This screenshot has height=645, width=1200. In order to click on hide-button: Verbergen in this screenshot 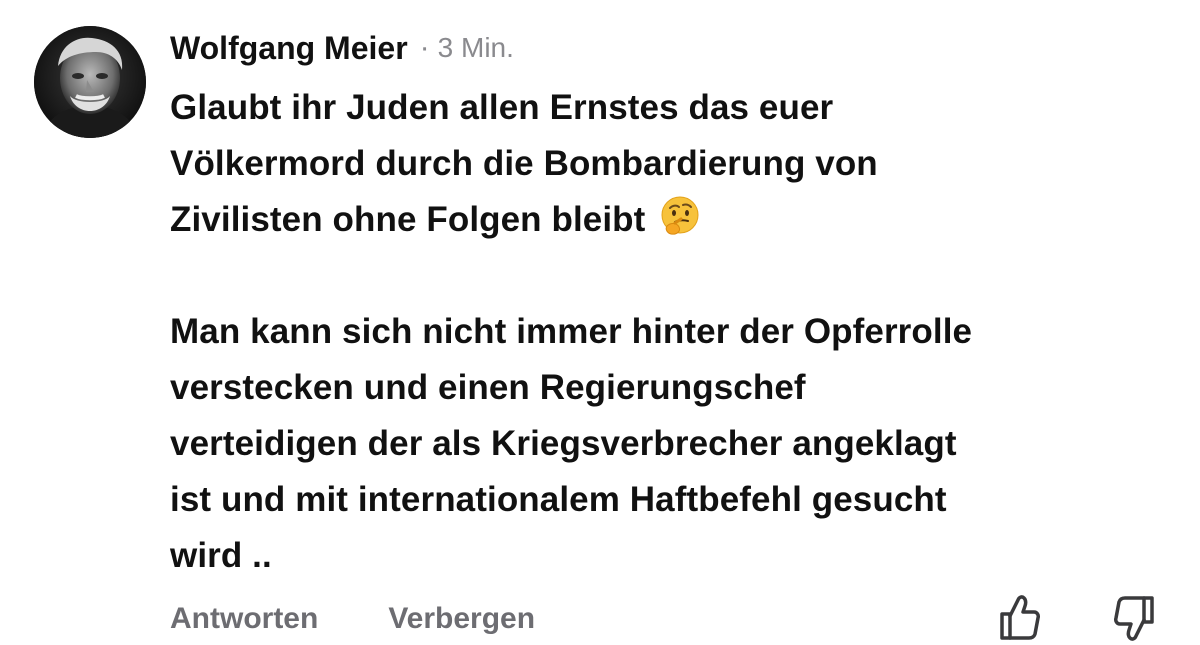, I will do `click(461, 619)`.